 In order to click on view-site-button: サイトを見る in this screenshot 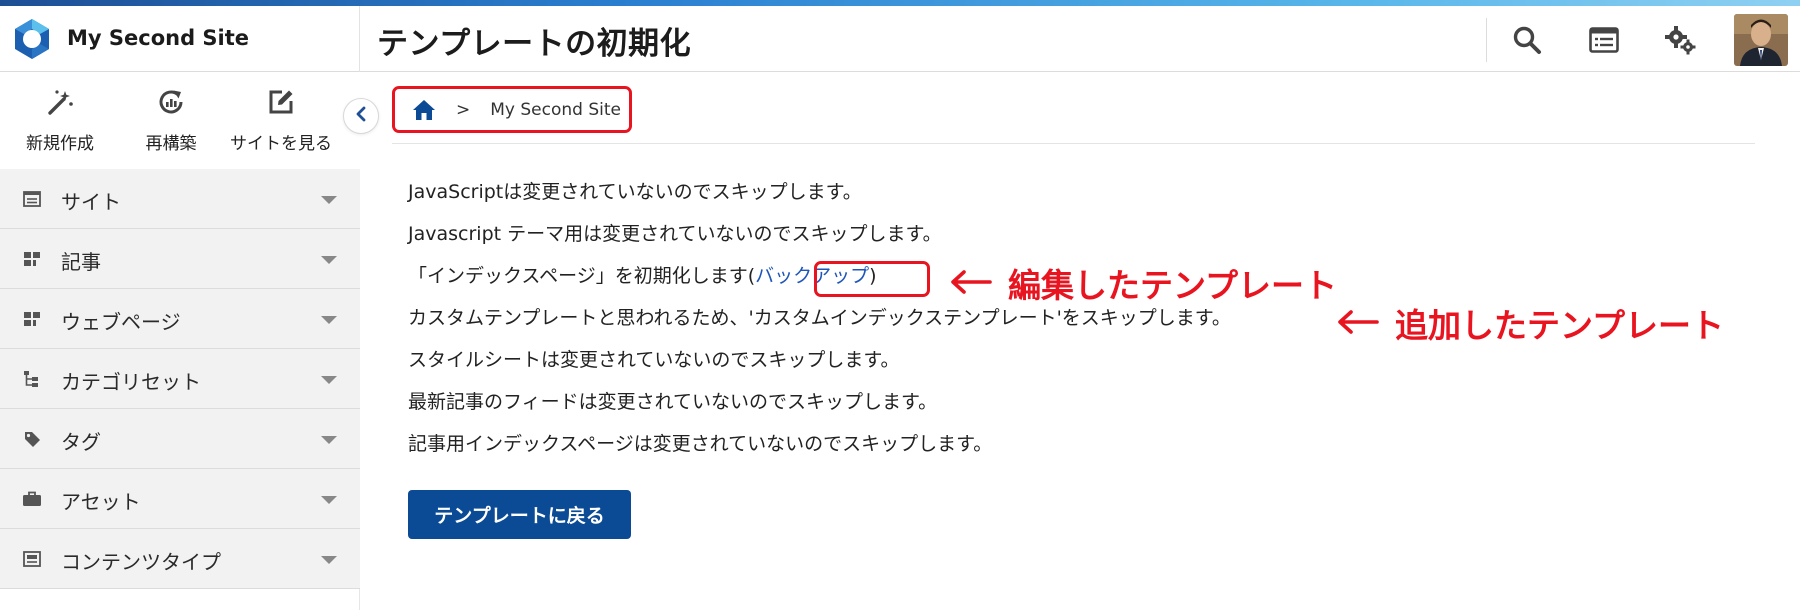, I will do `click(281, 120)`.